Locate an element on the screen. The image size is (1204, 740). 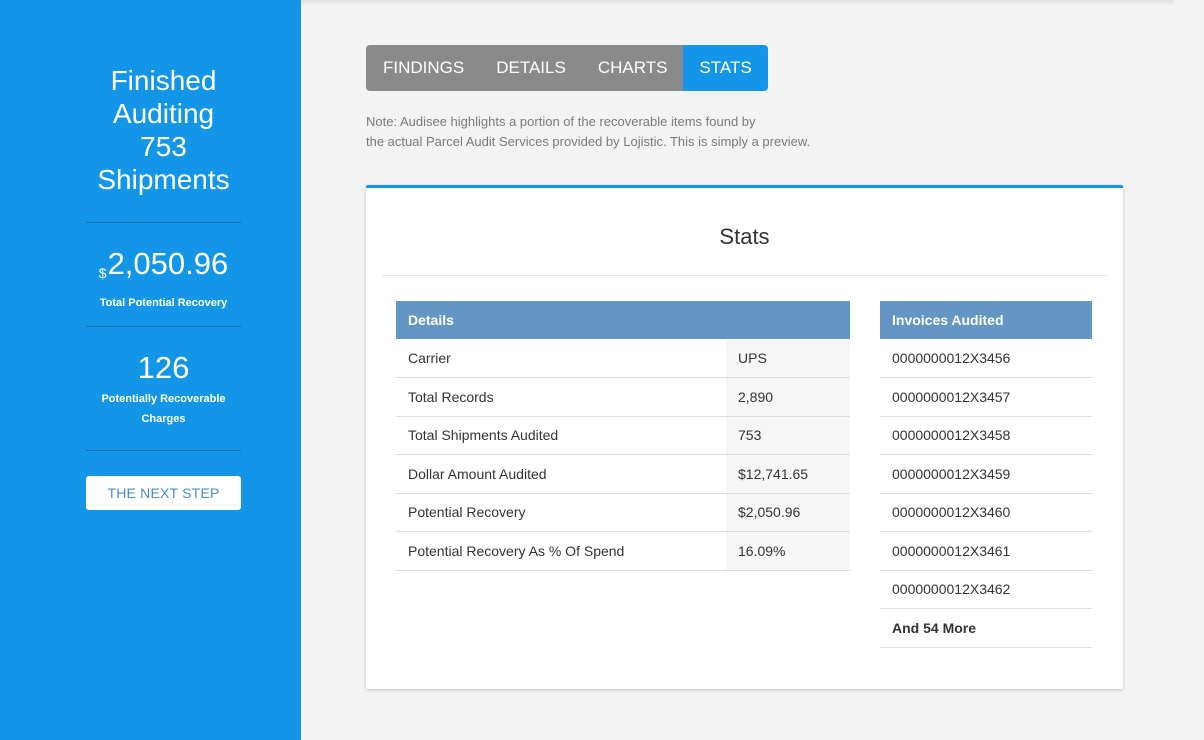
tab-charts: Charts is located at coordinates (632, 68).